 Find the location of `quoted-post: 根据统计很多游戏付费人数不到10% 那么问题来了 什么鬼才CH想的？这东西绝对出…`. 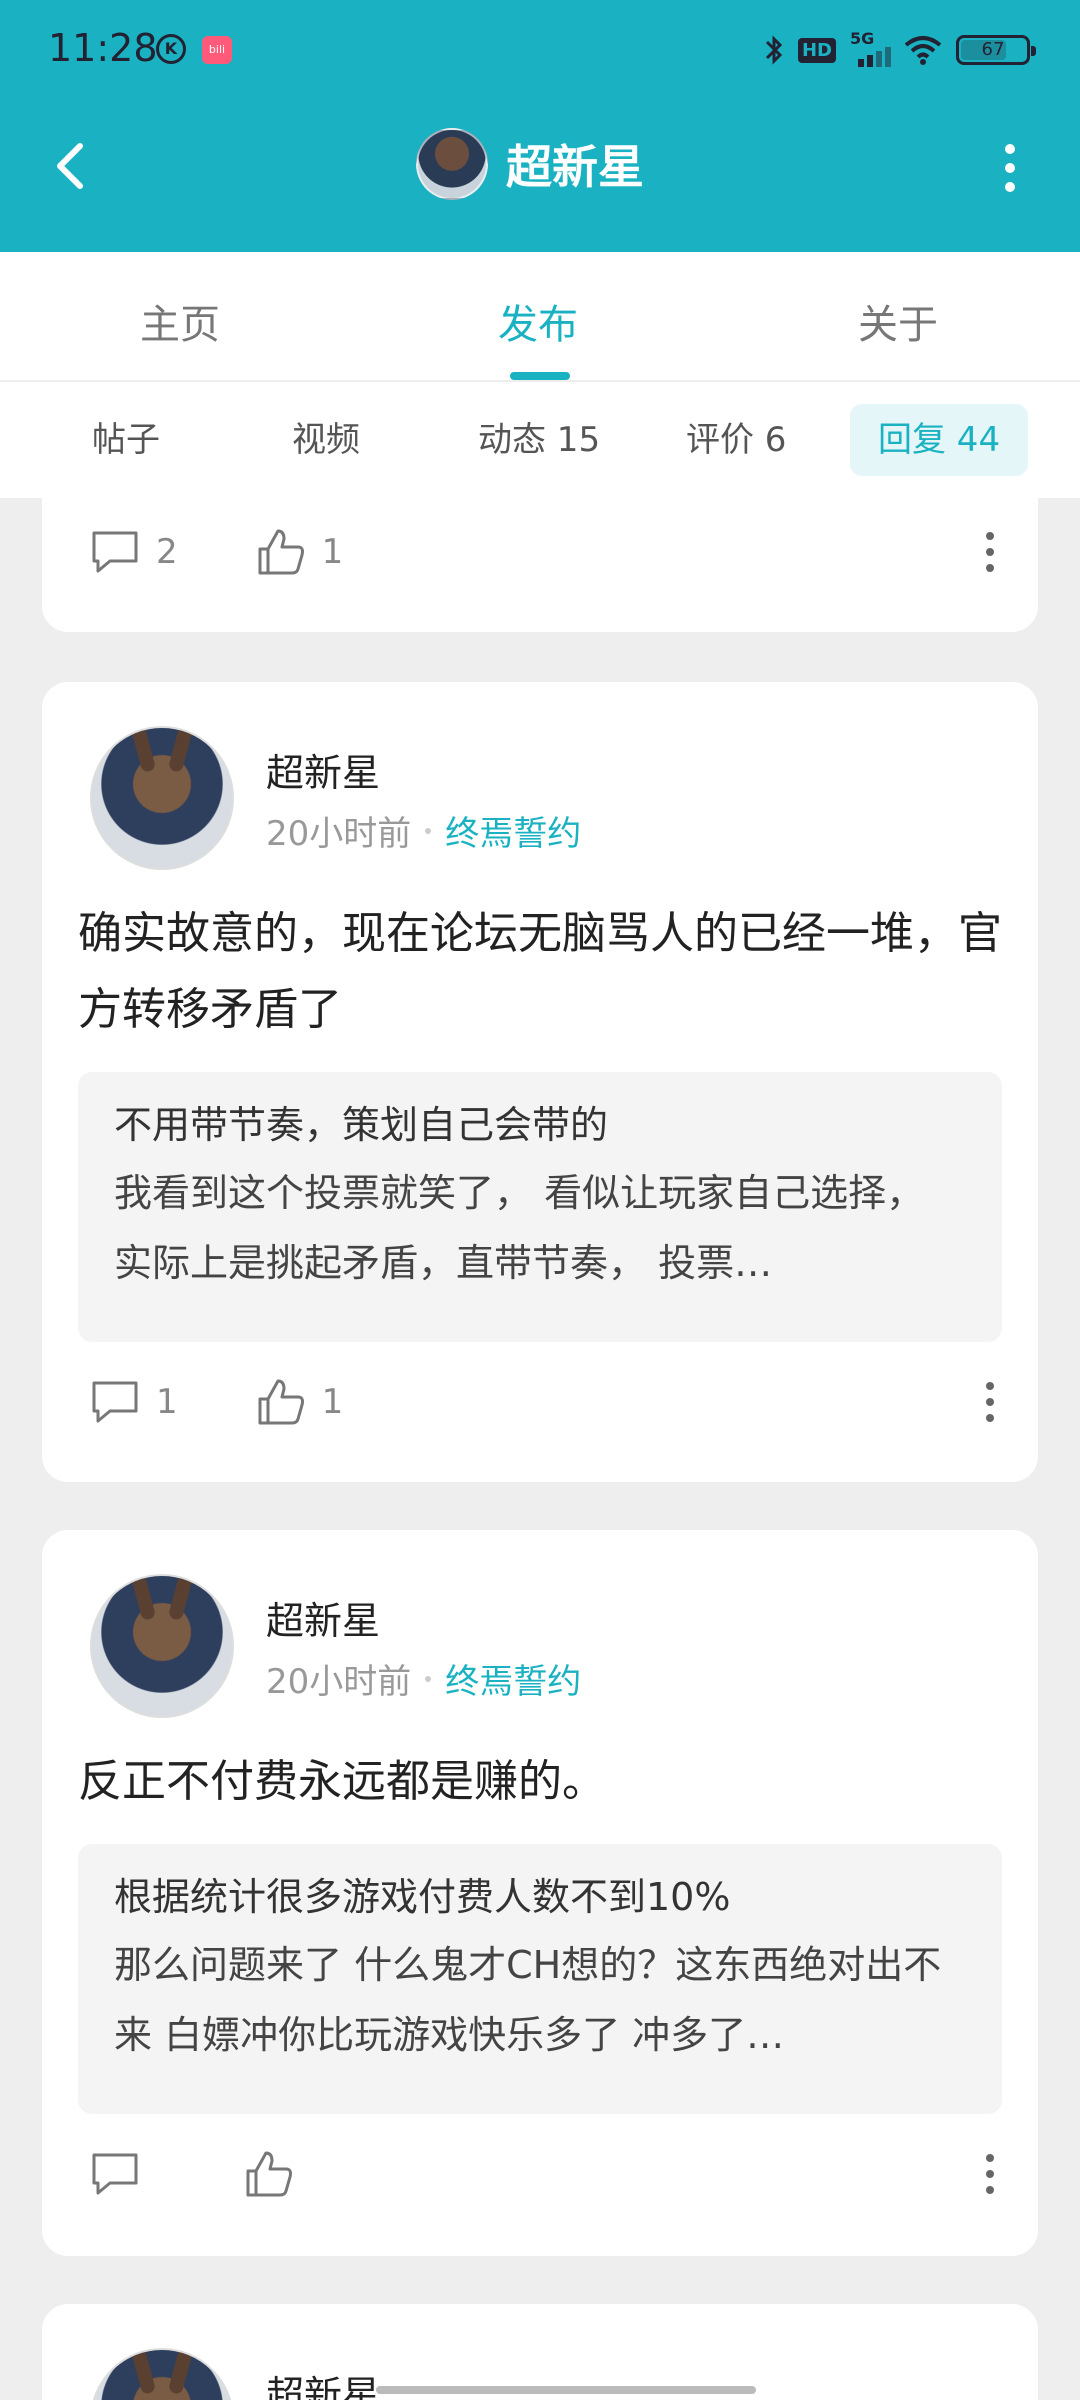

quoted-post: 根据统计很多游戏付费人数不到10% 那么问题来了 什么鬼才CH想的？这东西绝对出… is located at coordinates (540, 1979).